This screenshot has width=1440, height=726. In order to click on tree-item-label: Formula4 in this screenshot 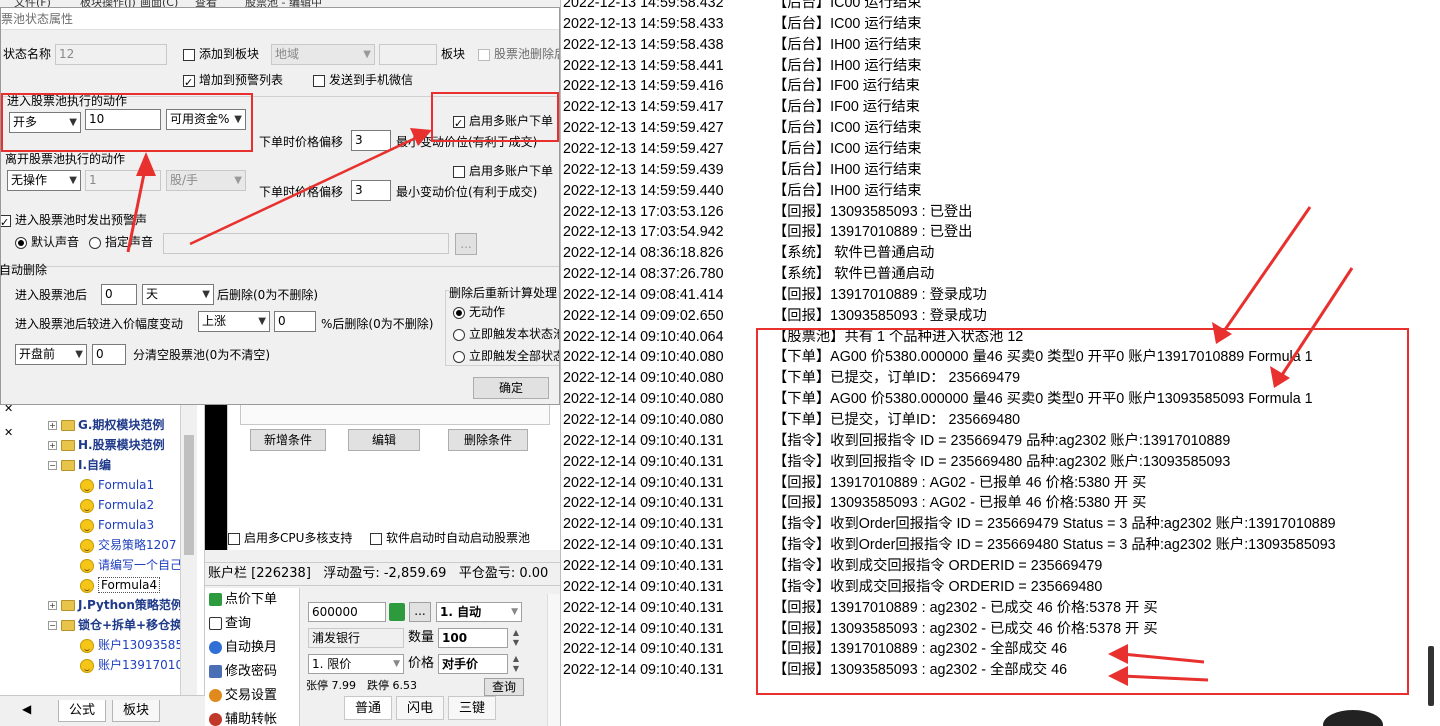, I will do `click(129, 585)`.